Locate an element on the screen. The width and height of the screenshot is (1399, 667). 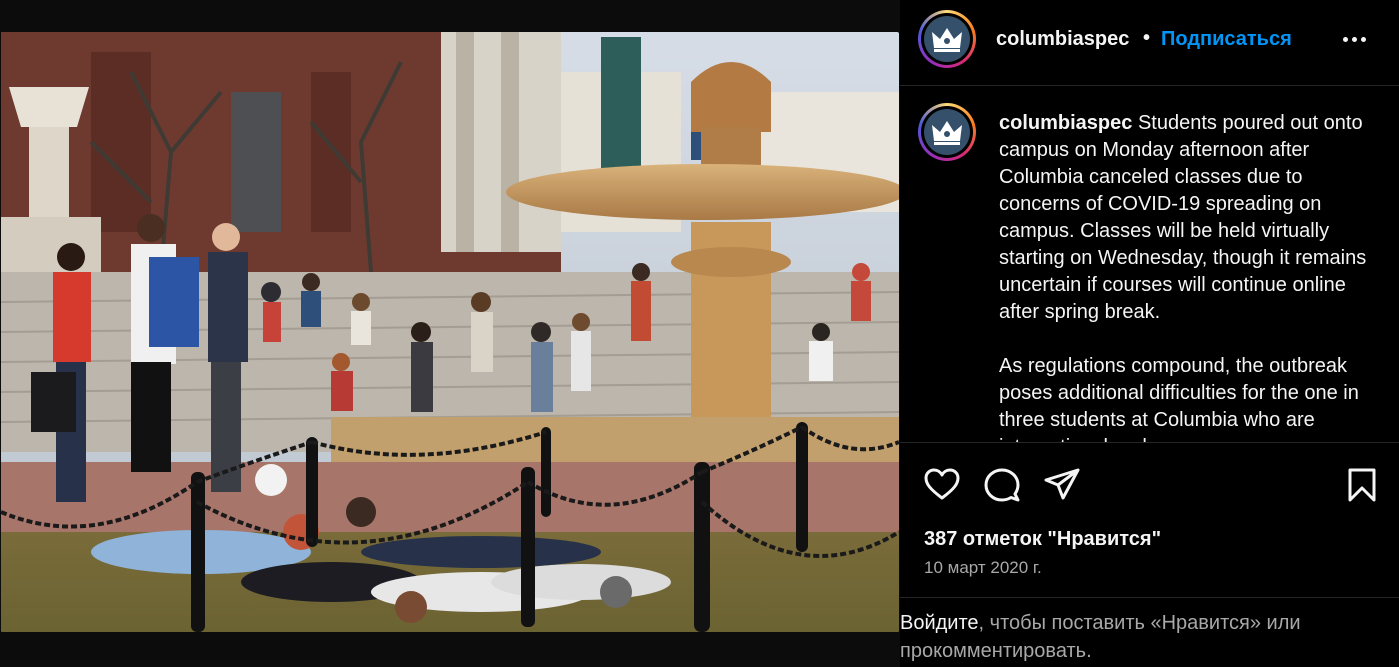
caption-username: columbiaspec is located at coordinates (1065, 123).